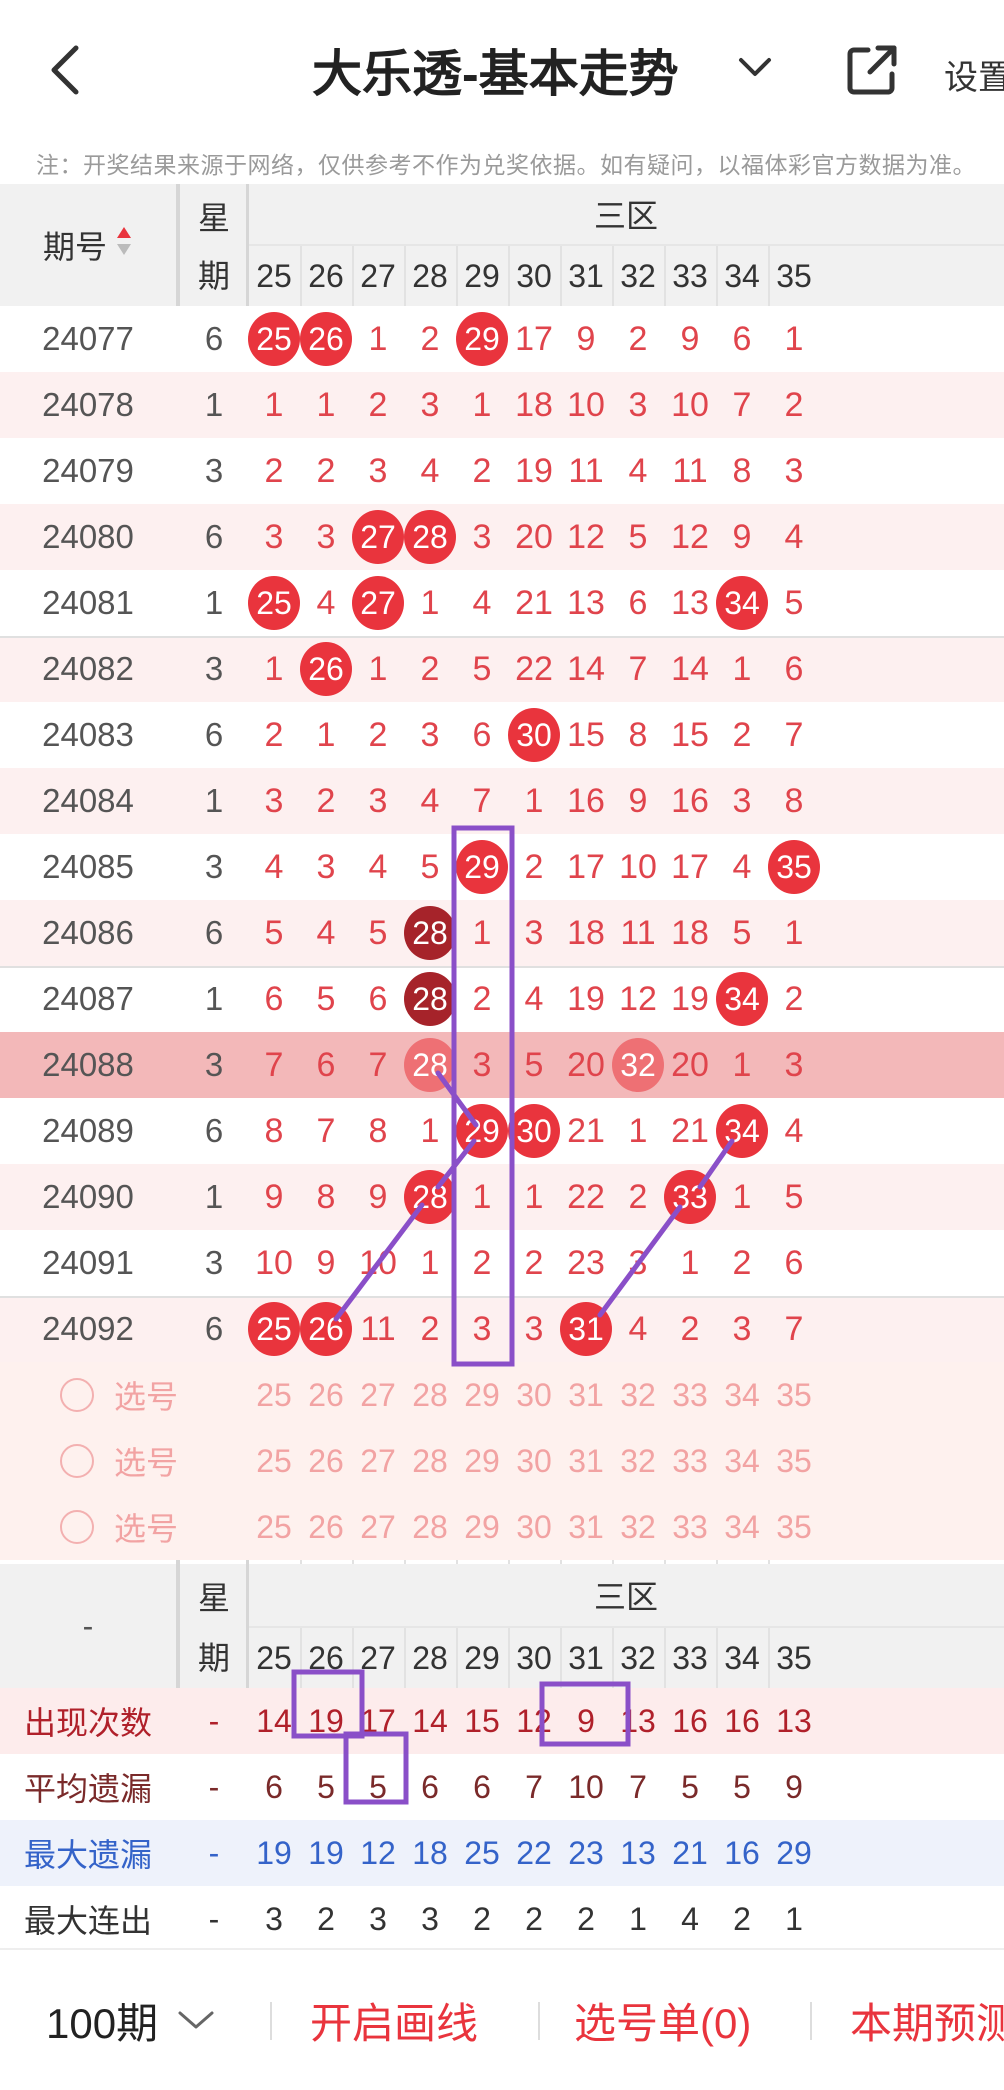 The image size is (1004, 2090). I want to click on select-number: 26, so click(326, 1461).